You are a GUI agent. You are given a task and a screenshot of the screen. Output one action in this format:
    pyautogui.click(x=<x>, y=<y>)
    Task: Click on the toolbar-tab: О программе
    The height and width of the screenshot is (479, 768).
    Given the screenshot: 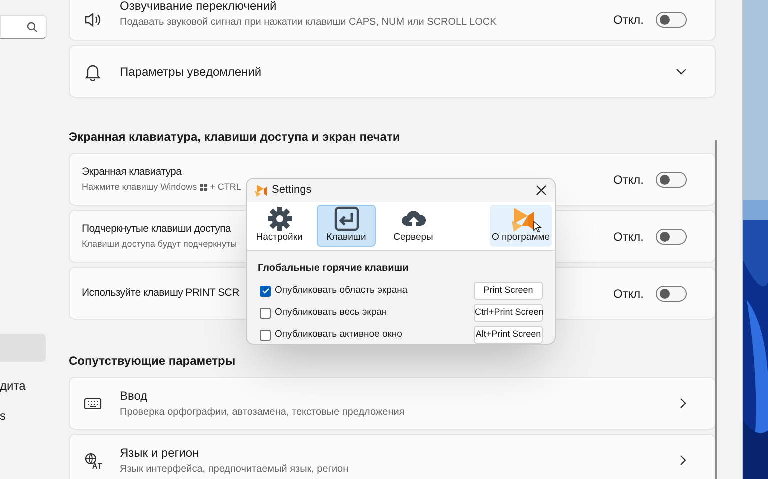 What is the action you would take?
    pyautogui.click(x=521, y=226)
    